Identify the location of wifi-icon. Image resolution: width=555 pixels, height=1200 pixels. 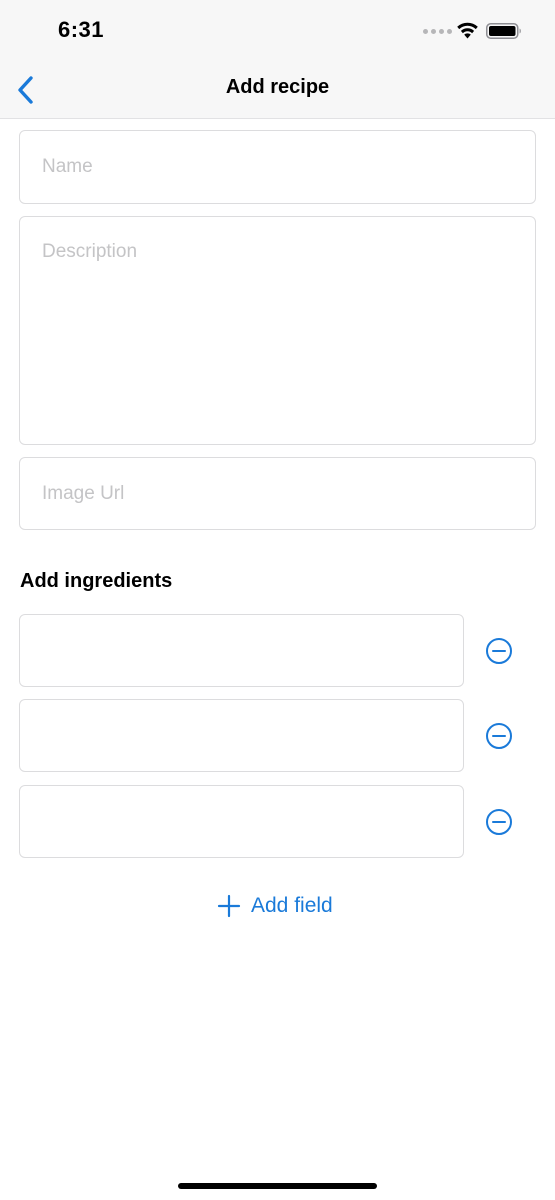
(467, 30).